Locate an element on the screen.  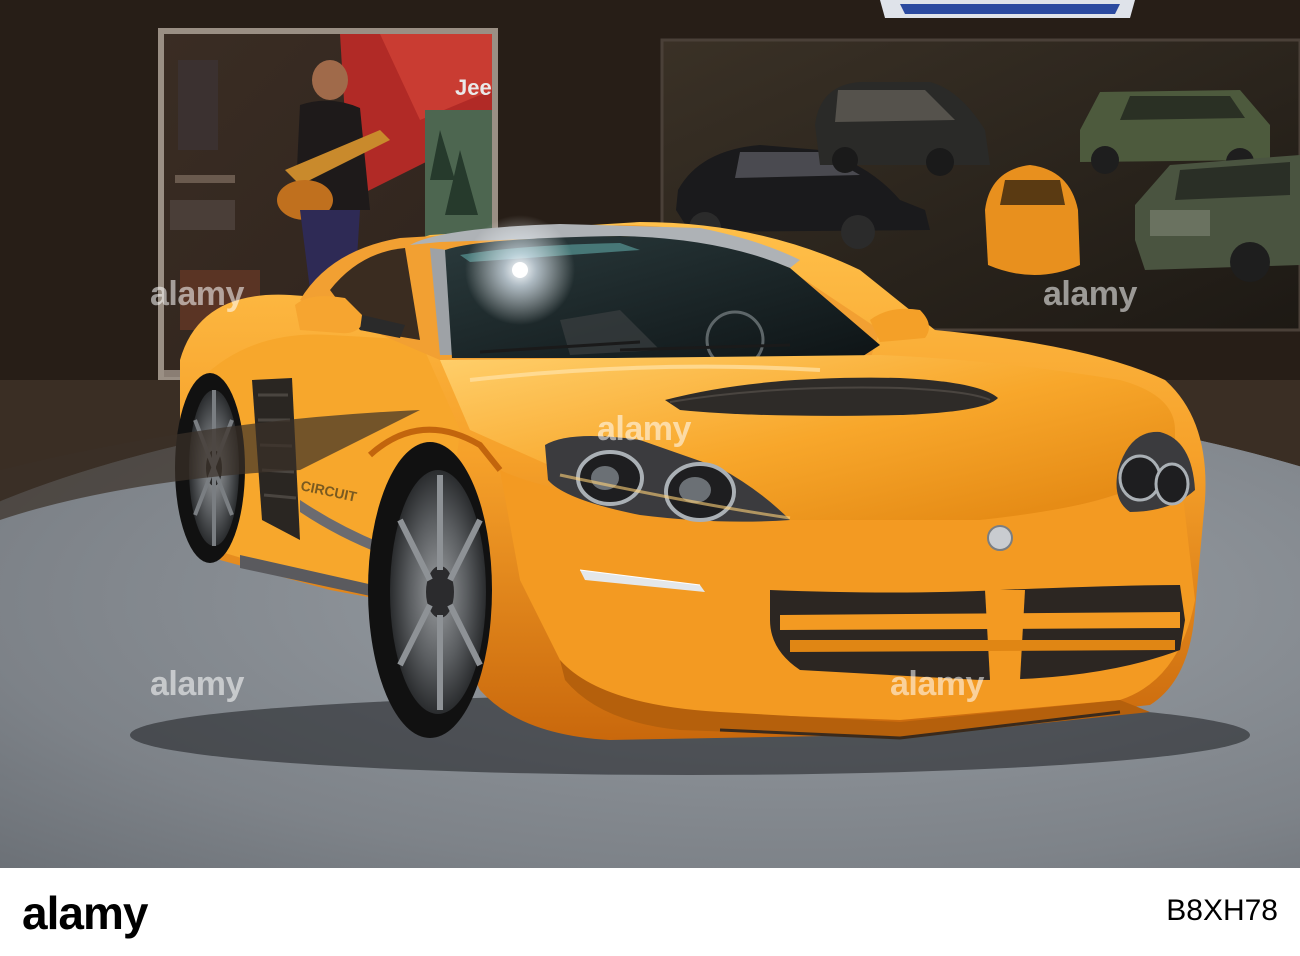
stock-image-id: B8XH78 is located at coordinates (1222, 910).